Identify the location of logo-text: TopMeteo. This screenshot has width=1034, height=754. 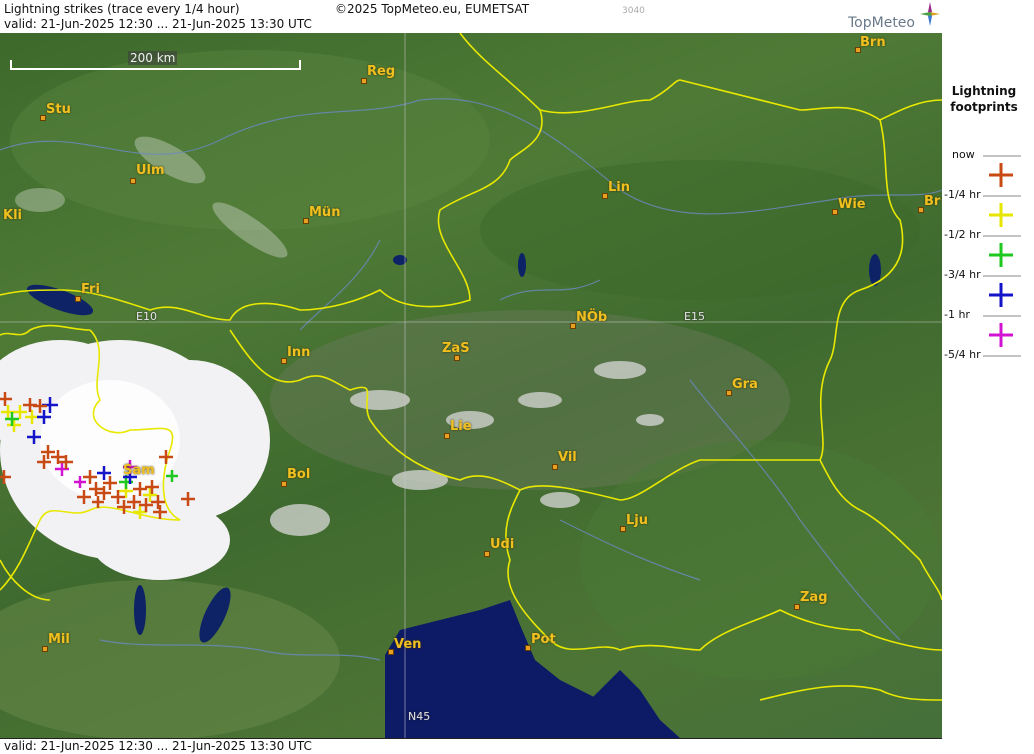
(881, 23).